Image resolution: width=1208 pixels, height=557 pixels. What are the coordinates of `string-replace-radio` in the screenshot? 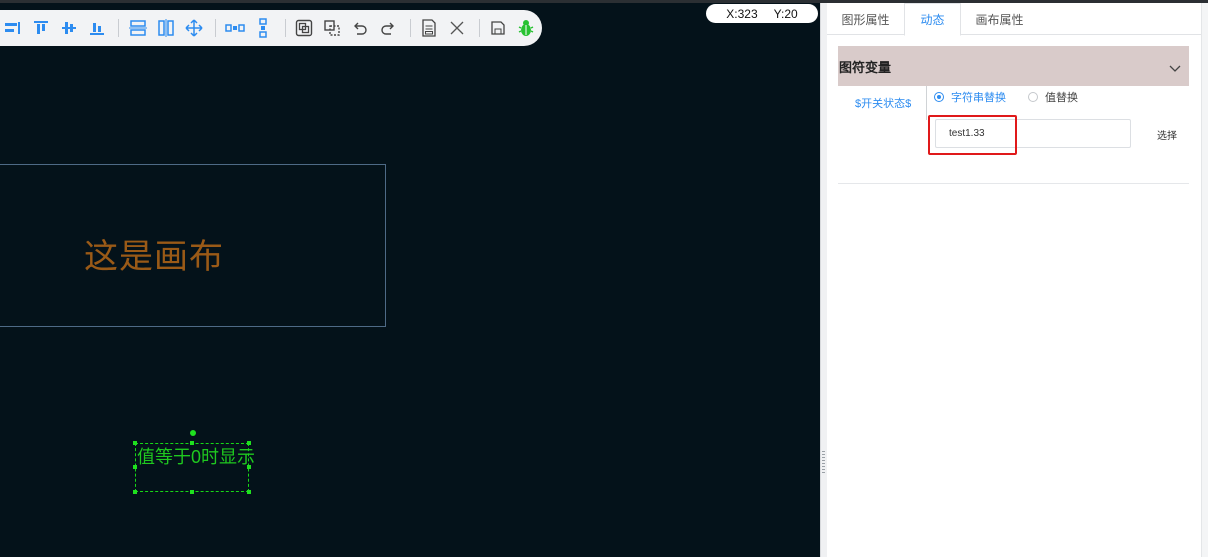 It's located at (939, 97).